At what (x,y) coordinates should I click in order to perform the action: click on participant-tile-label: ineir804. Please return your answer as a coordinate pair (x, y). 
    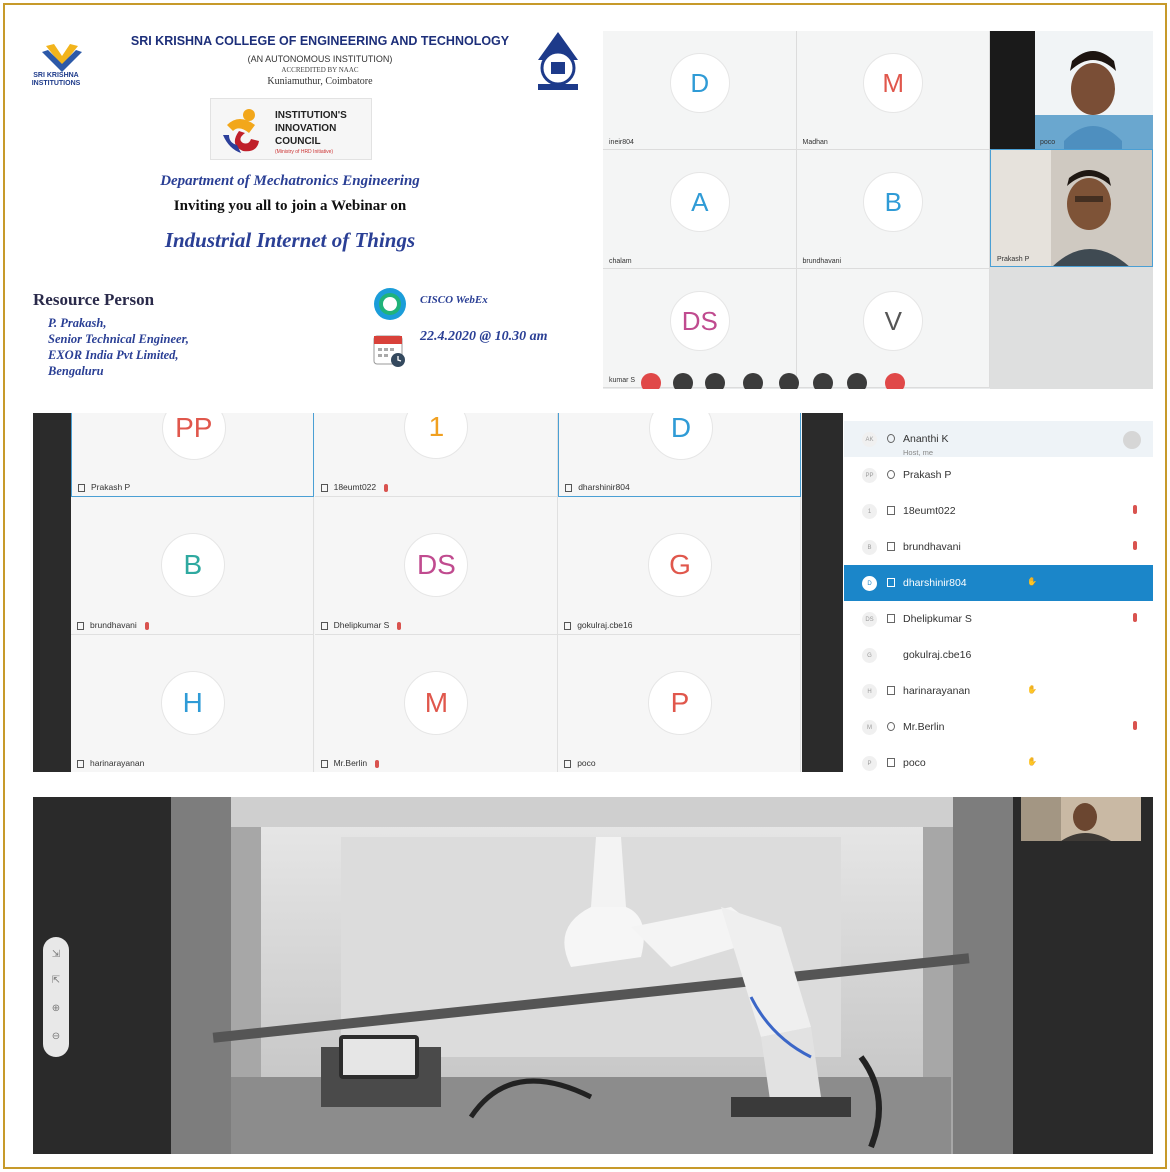
    Looking at the image, I should click on (621, 142).